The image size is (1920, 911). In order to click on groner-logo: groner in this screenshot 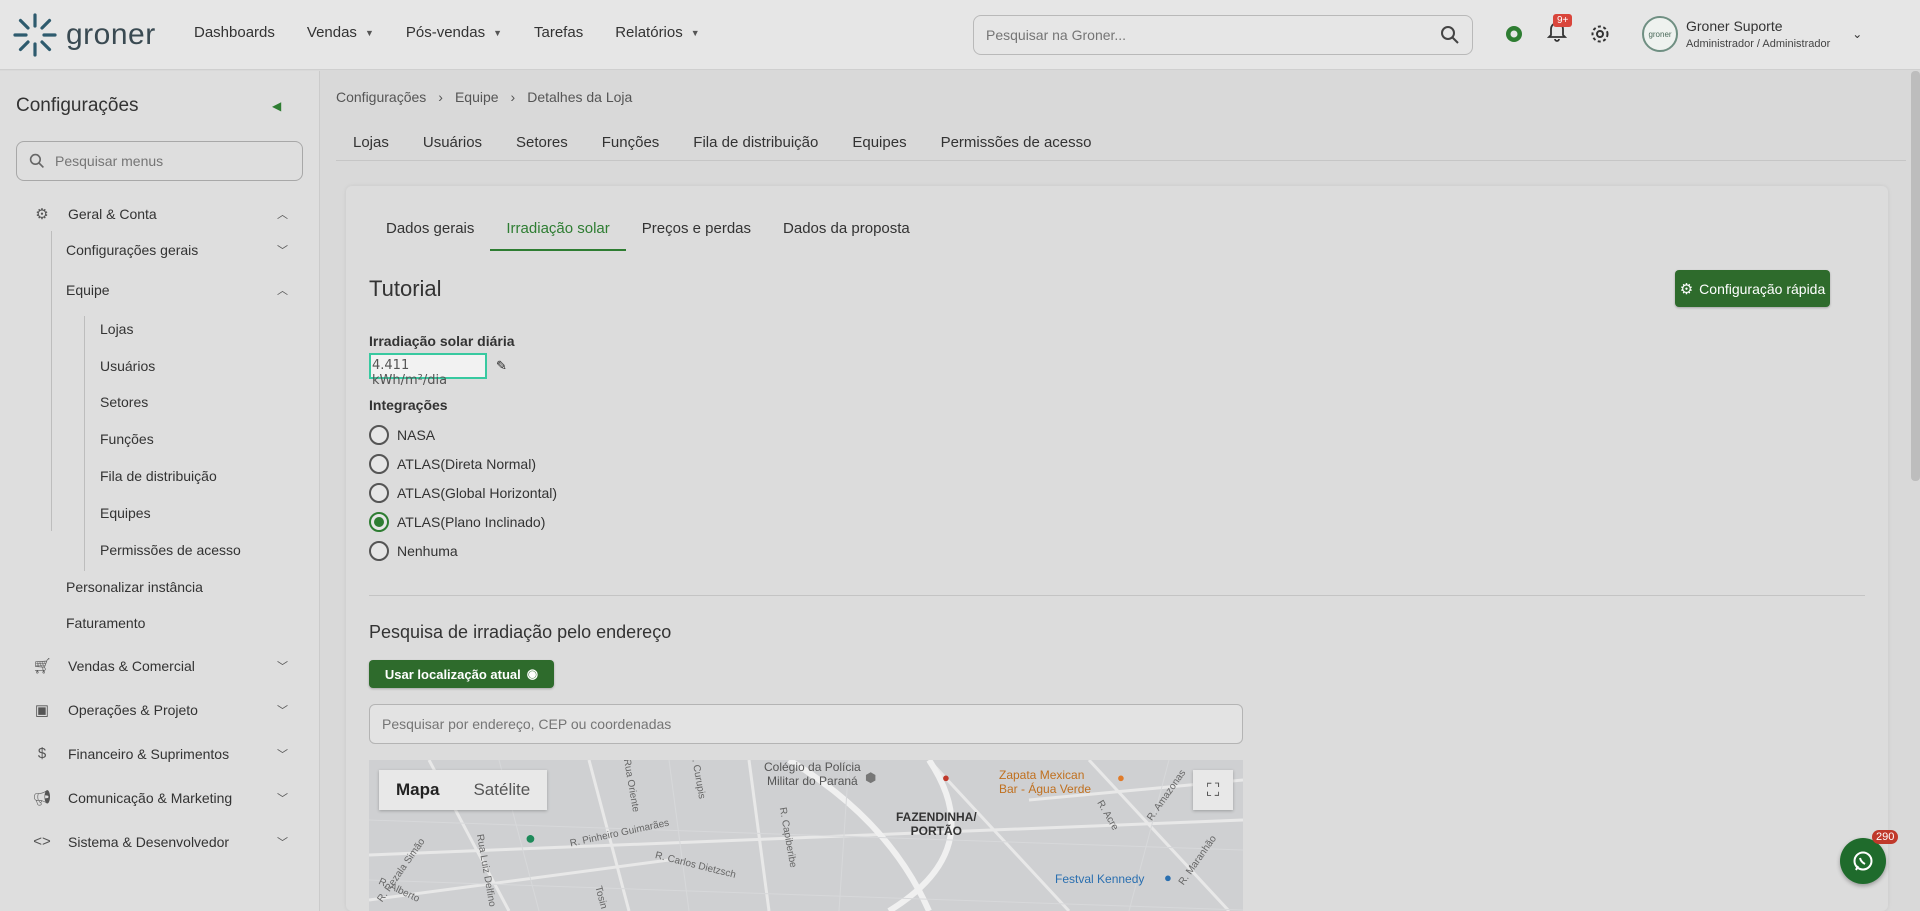, I will do `click(84, 35)`.